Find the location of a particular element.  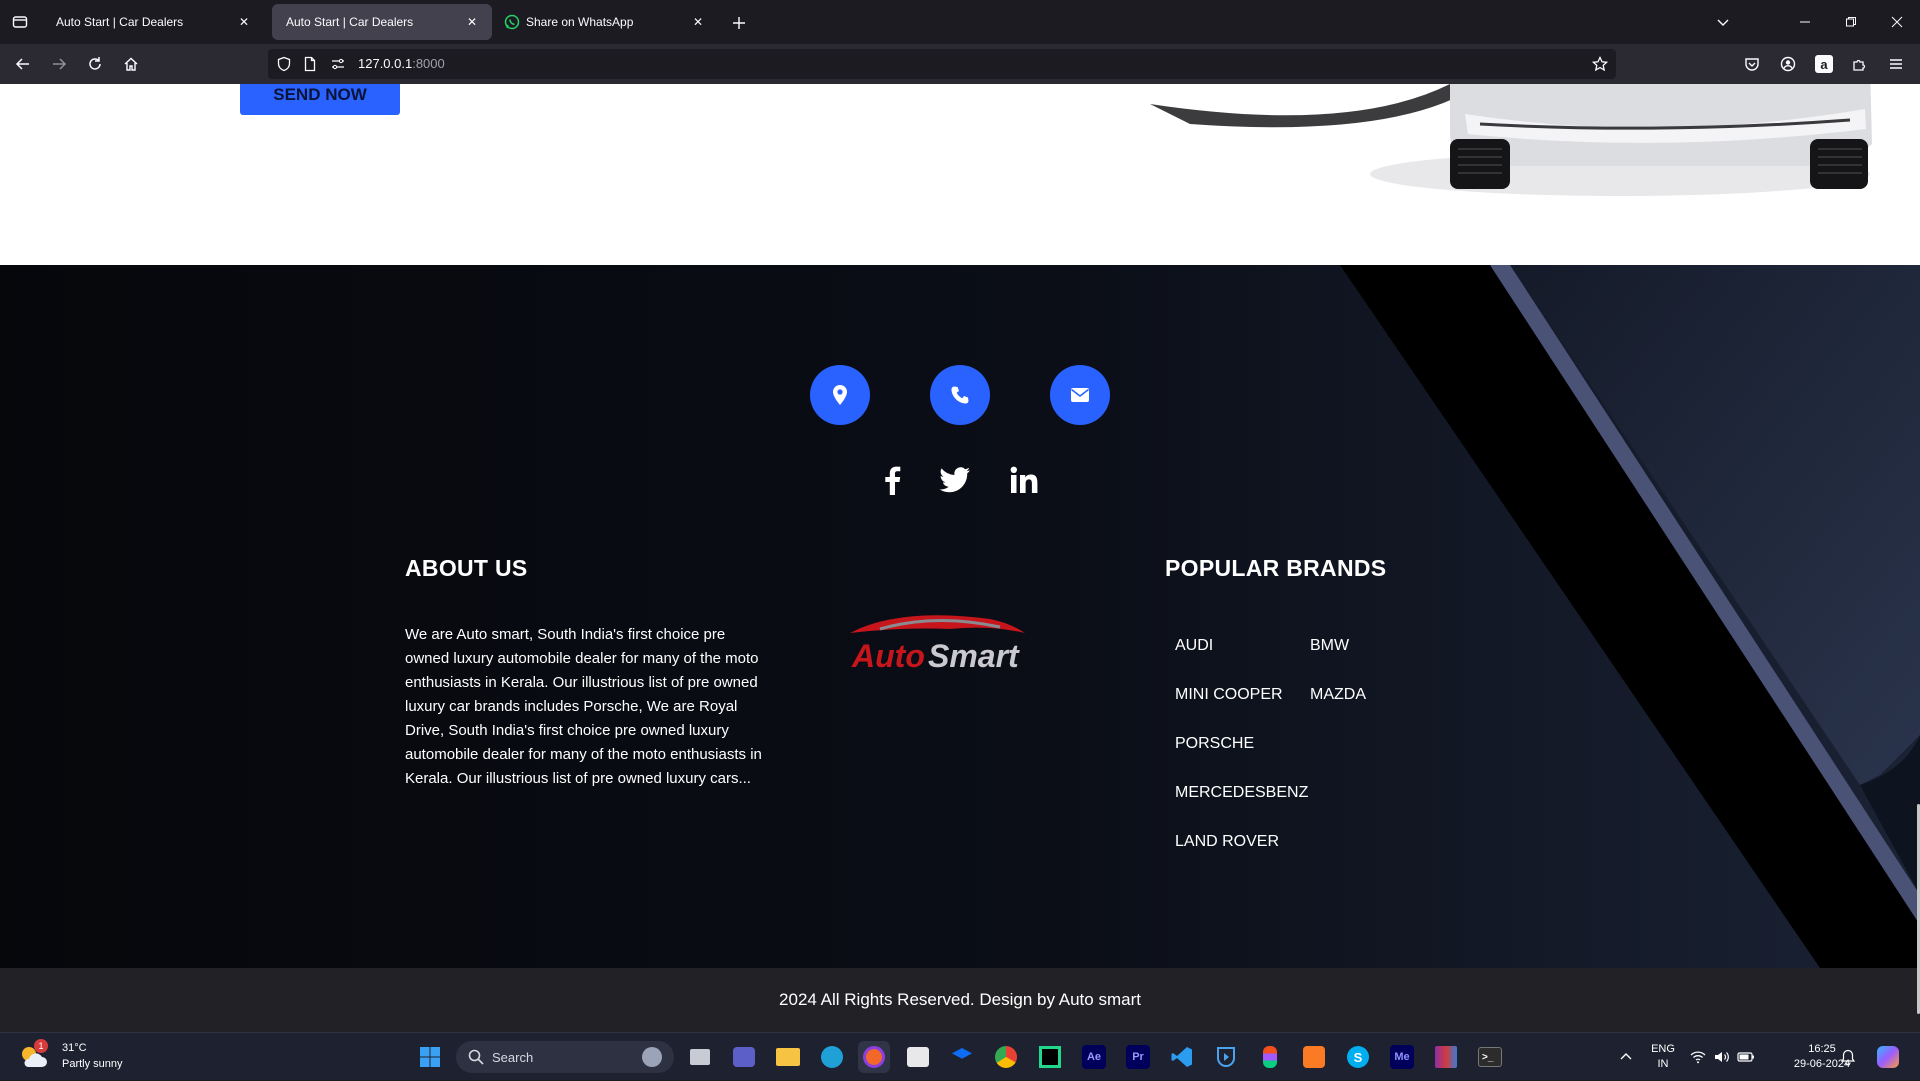

chrome-icon is located at coordinates (1006, 1057).